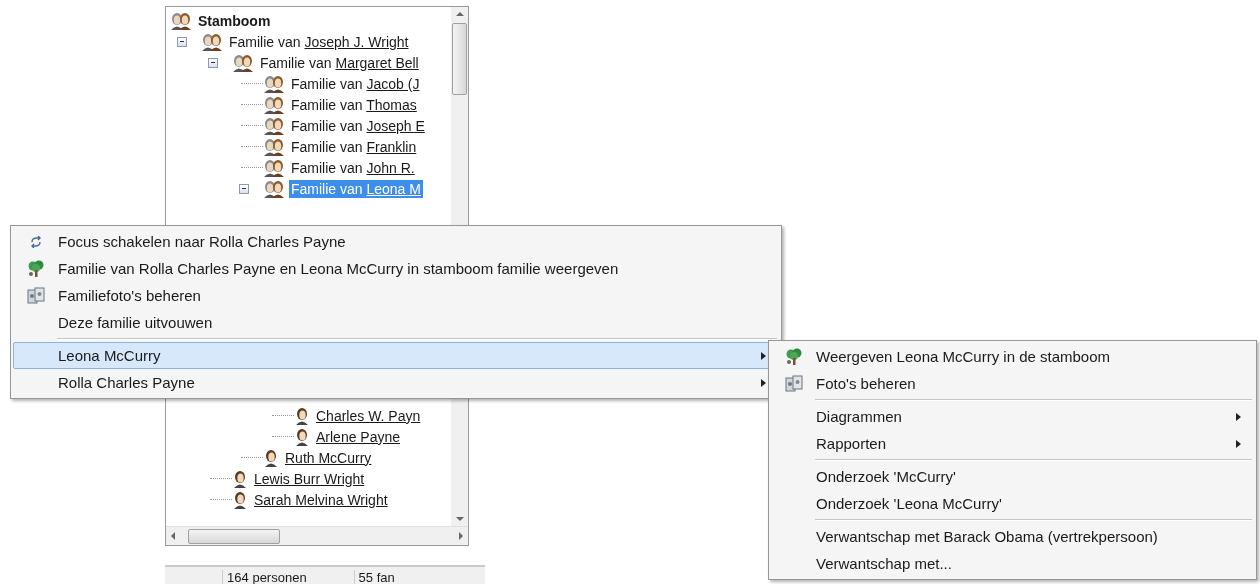 The height and width of the screenshot is (584, 1260). What do you see at coordinates (317, 535) in the screenshot?
I see `horizontal-scrollbar` at bounding box center [317, 535].